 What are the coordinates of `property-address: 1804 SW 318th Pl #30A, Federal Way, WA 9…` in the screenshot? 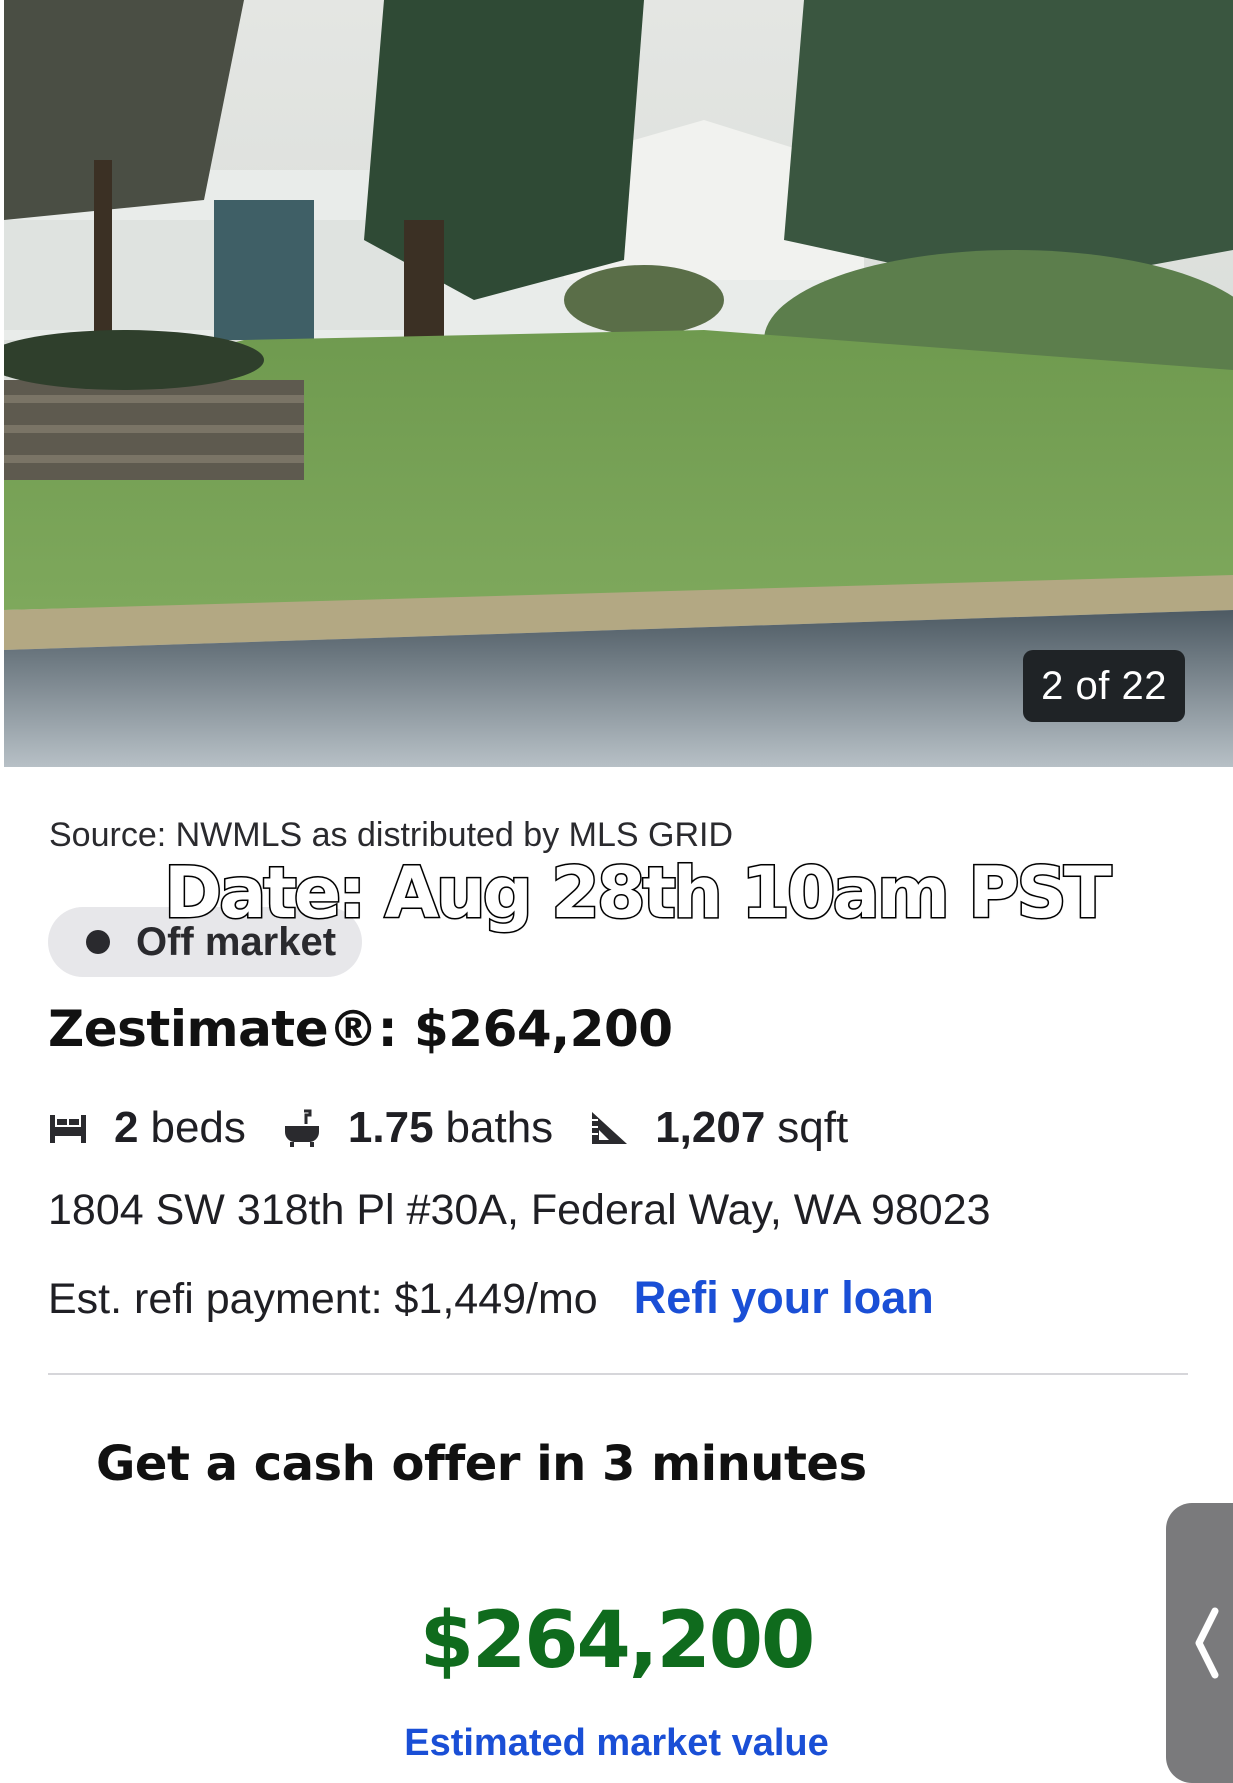 It's located at (519, 1210).